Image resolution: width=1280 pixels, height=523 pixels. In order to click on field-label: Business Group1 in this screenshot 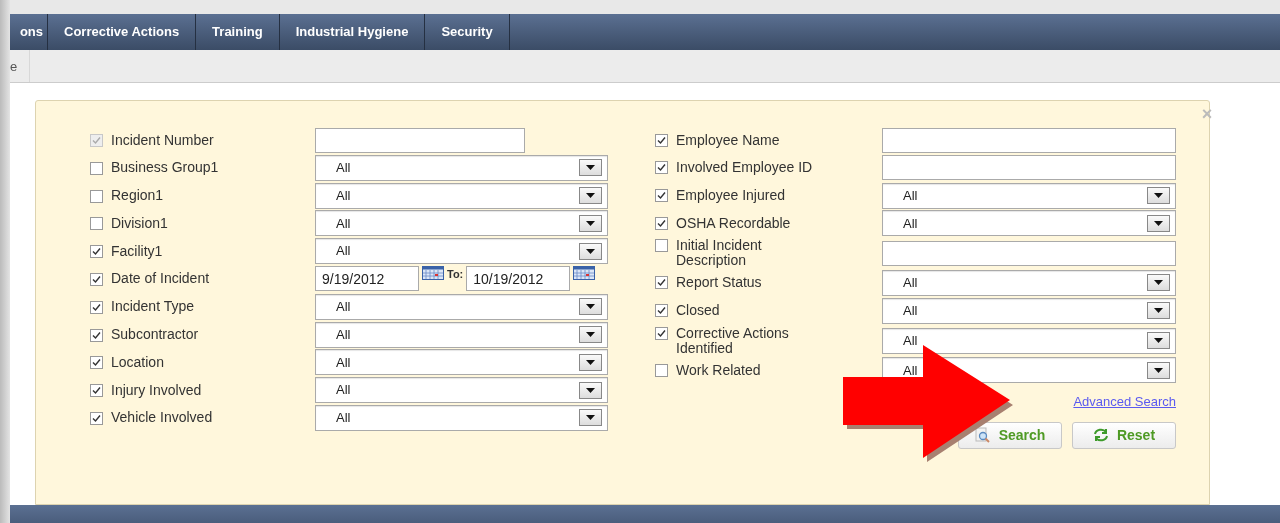, I will do `click(165, 168)`.